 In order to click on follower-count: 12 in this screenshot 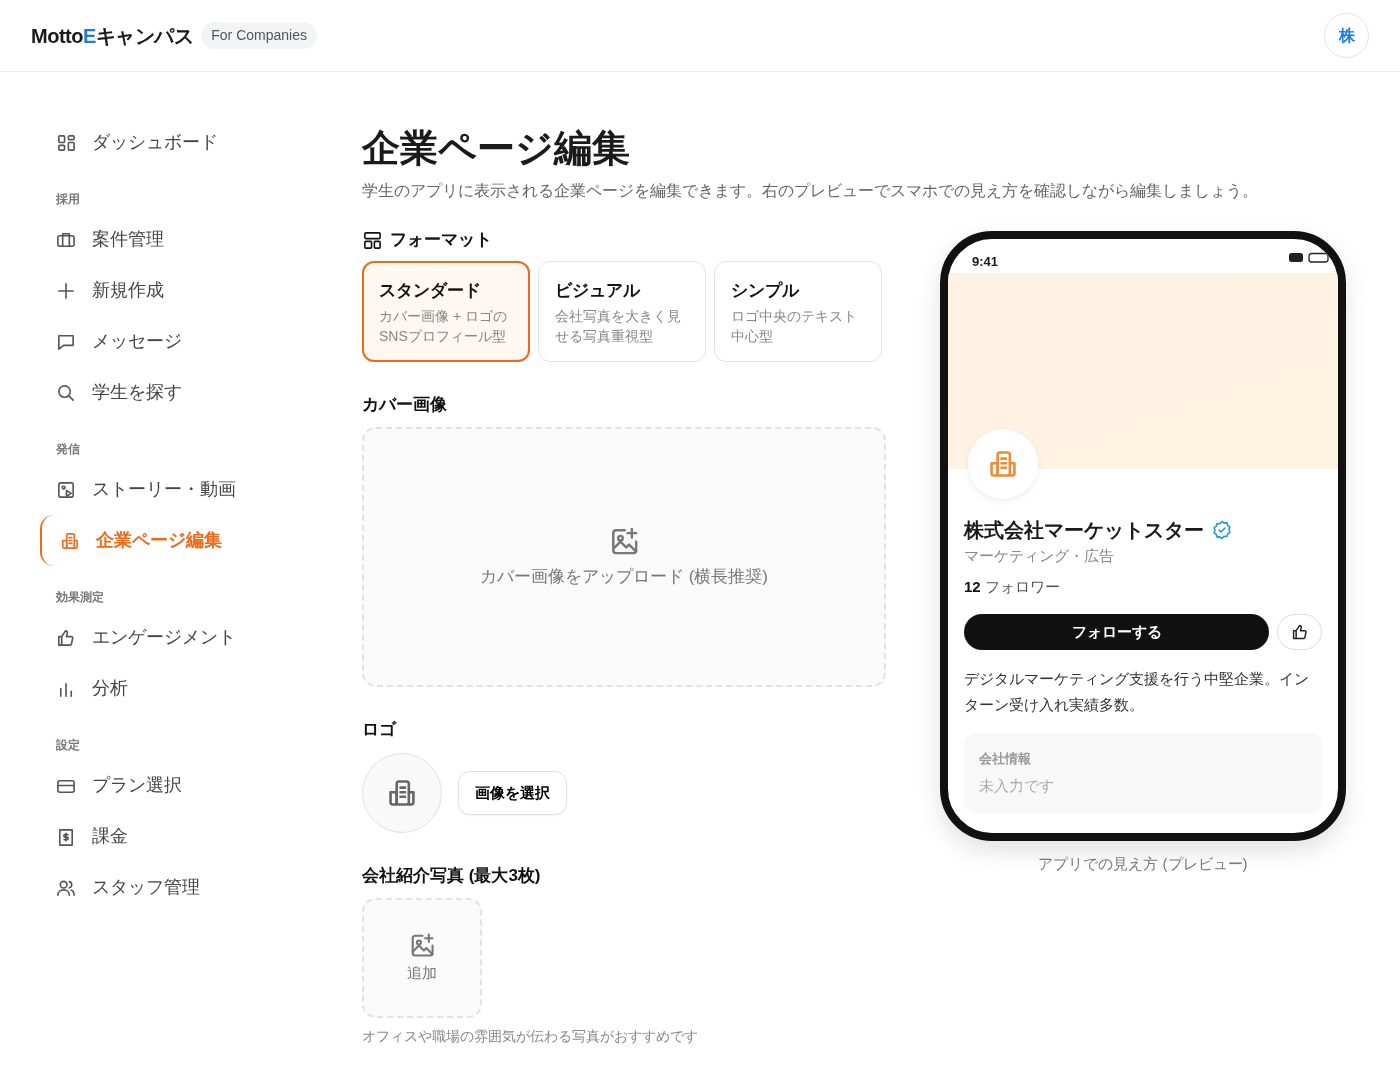, I will do `click(972, 586)`.